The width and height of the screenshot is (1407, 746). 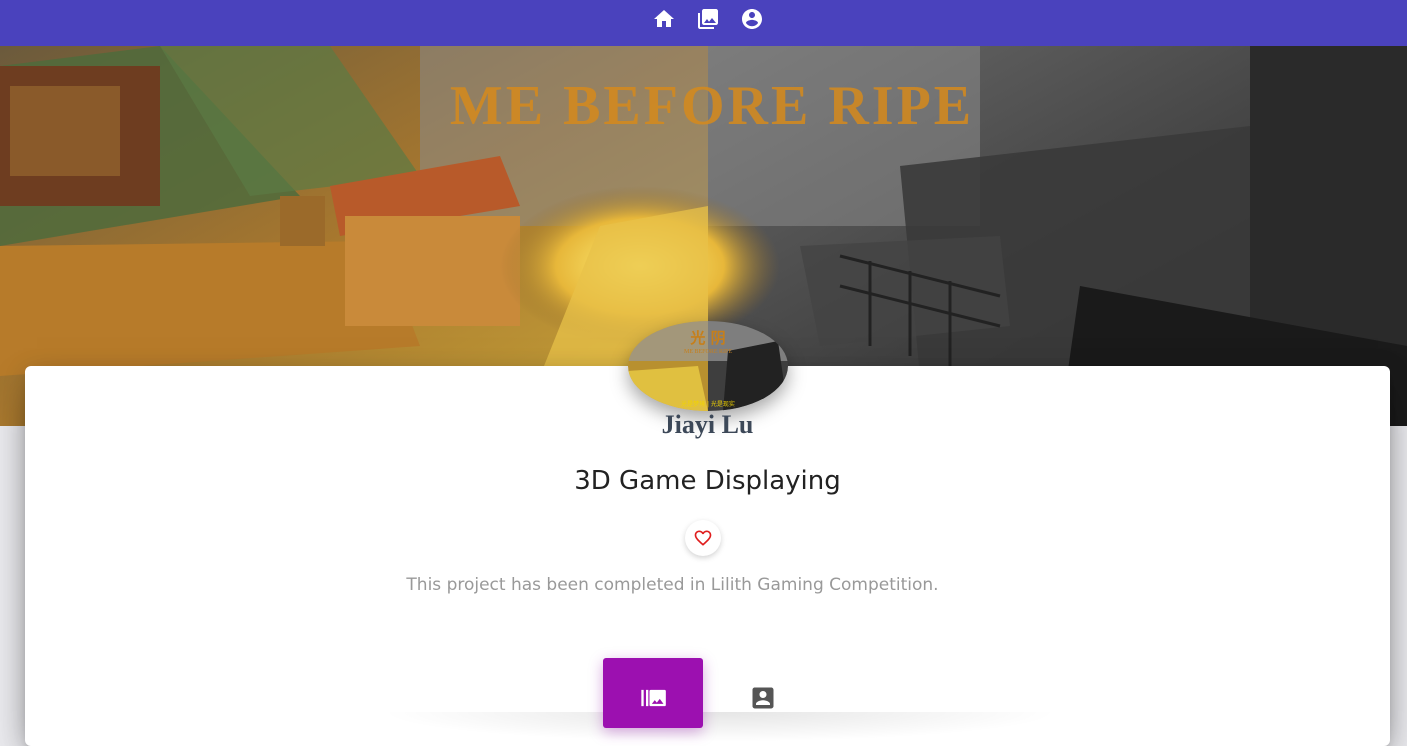 I want to click on home-icon, so click(x=664, y=19).